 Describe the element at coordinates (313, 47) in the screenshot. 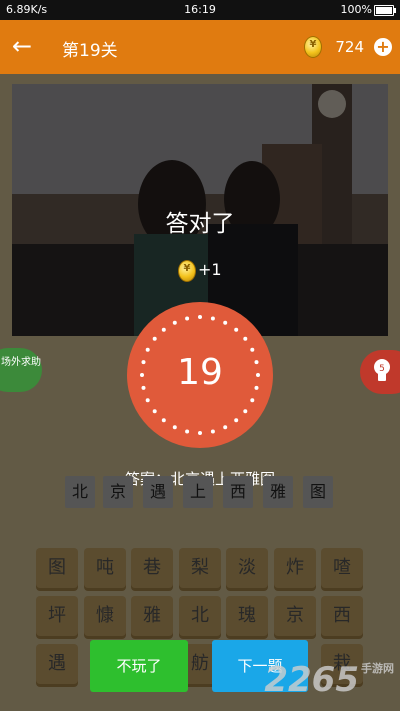

I see `coin-icon` at that location.